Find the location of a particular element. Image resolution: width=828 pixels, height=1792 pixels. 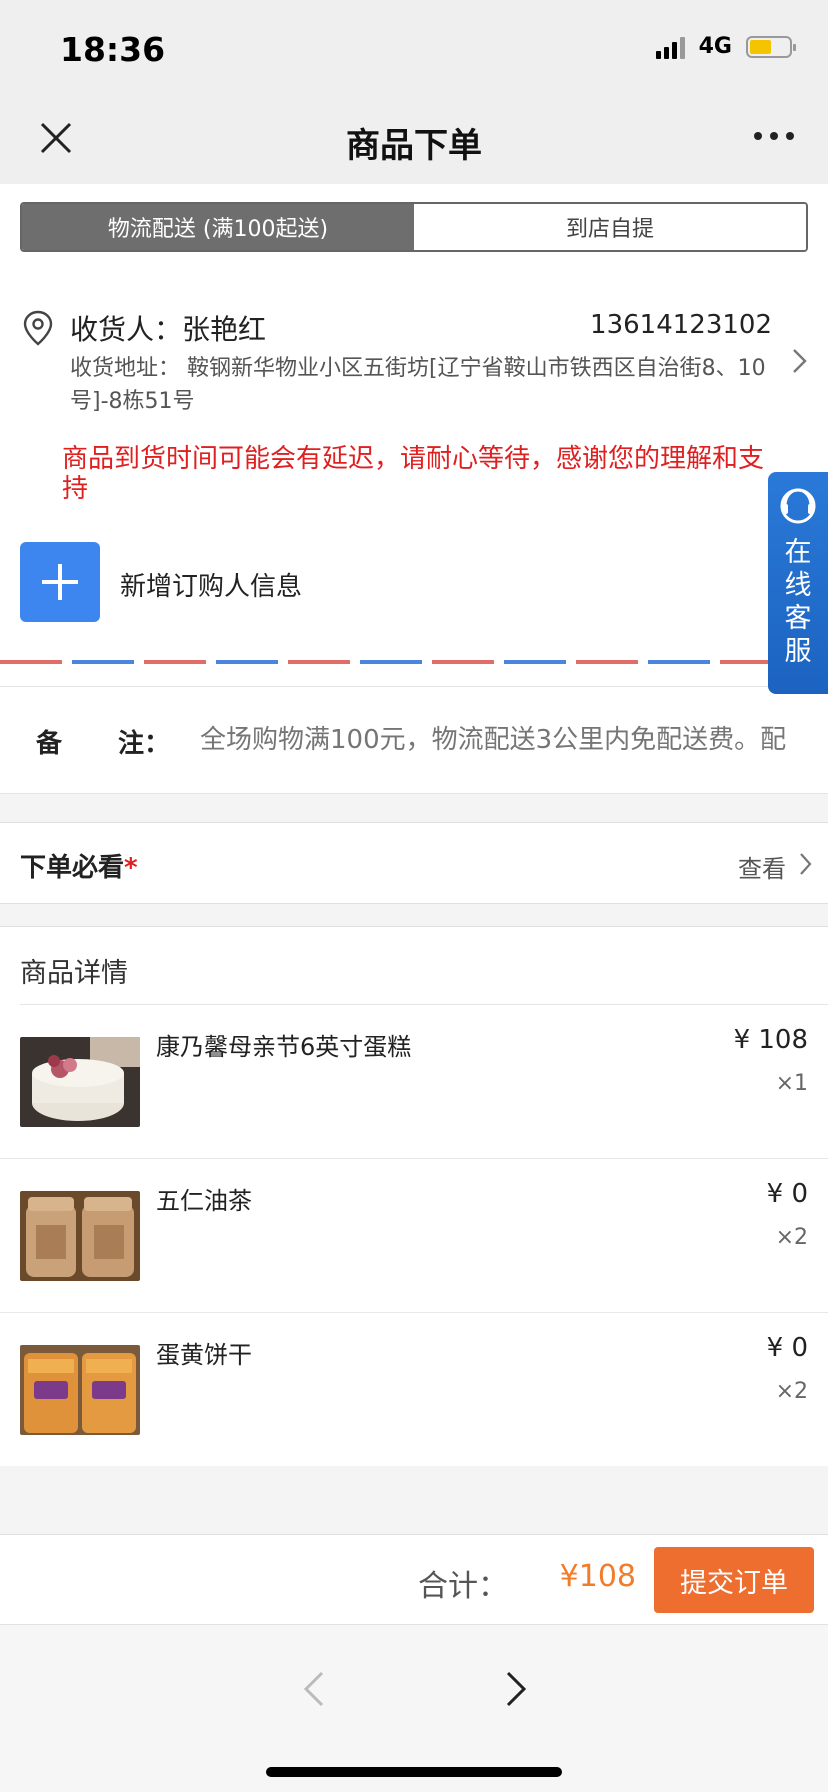

checkout-bar: 合计： ¥108 提交订单 is located at coordinates (414, 1579).